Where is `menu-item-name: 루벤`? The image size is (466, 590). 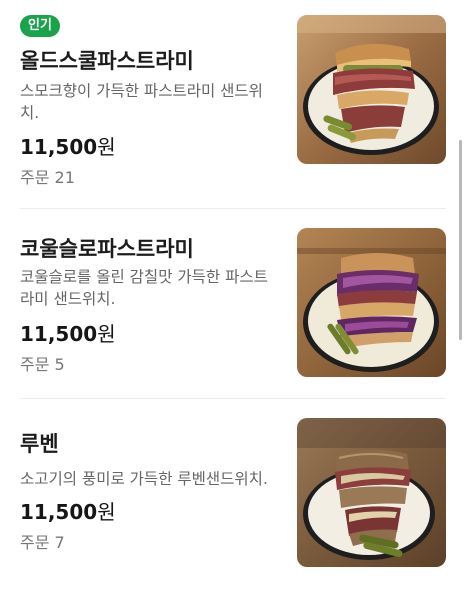
menu-item-name: 루벤 is located at coordinates (39, 444).